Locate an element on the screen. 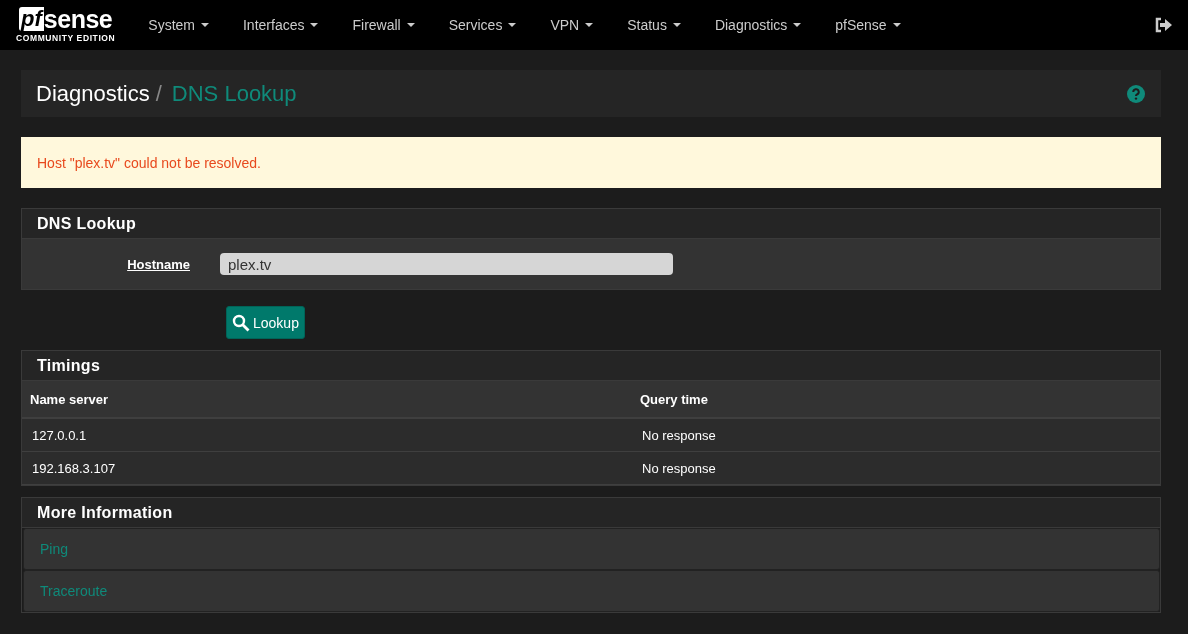 Image resolution: width=1188 pixels, height=634 pixels. nav-menu: System is located at coordinates (178, 25).